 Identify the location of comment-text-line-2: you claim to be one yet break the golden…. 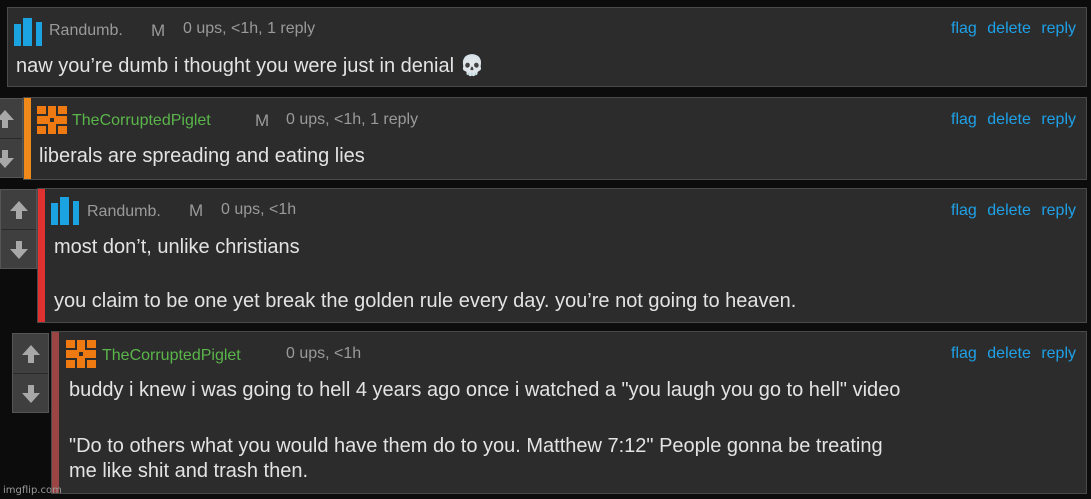
(425, 301).